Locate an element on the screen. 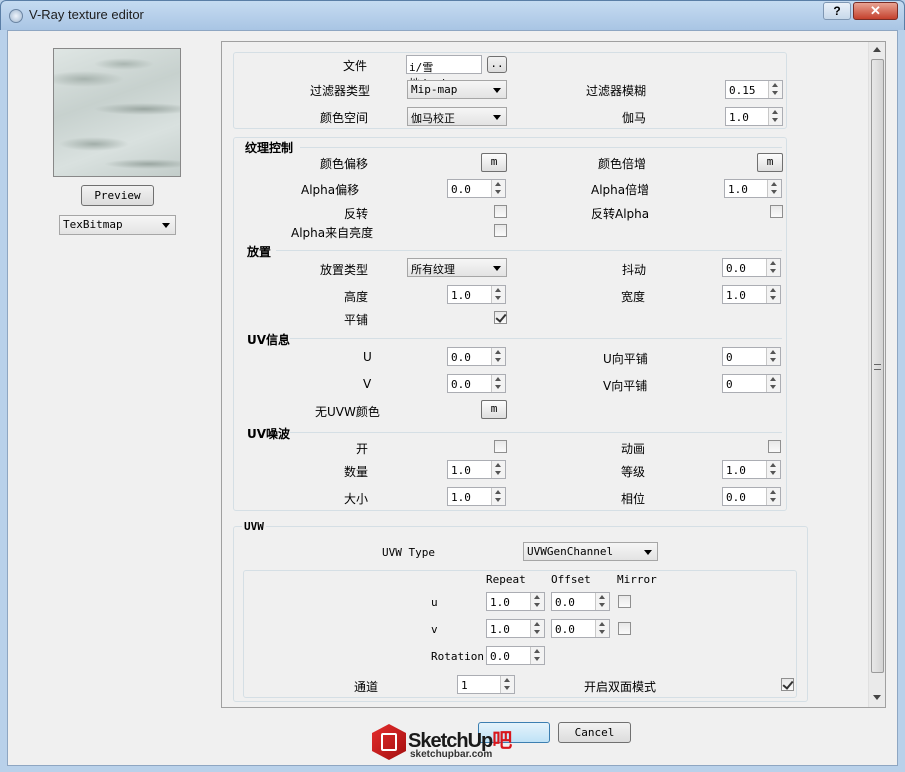  alpha-offset-field: 0.0 is located at coordinates (476, 188).